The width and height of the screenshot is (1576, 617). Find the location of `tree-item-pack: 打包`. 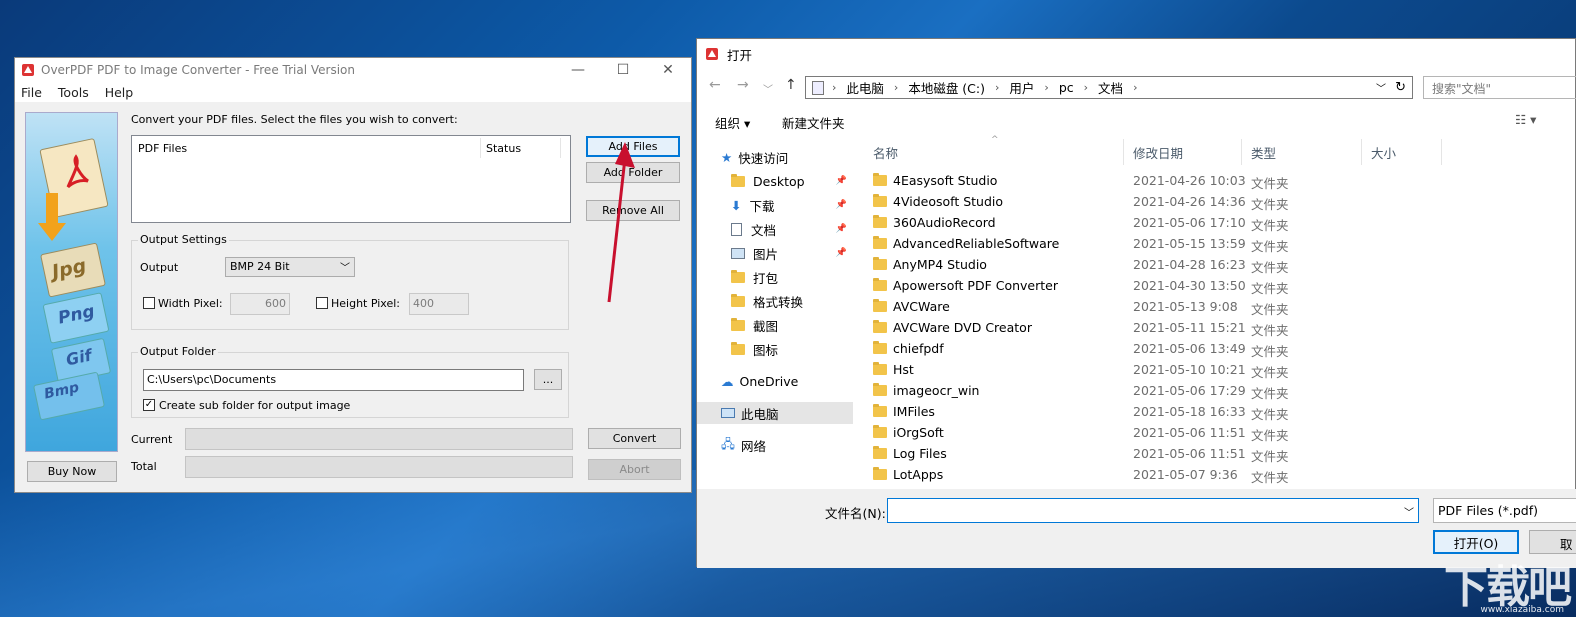

tree-item-pack: 打包 is located at coordinates (775, 277).